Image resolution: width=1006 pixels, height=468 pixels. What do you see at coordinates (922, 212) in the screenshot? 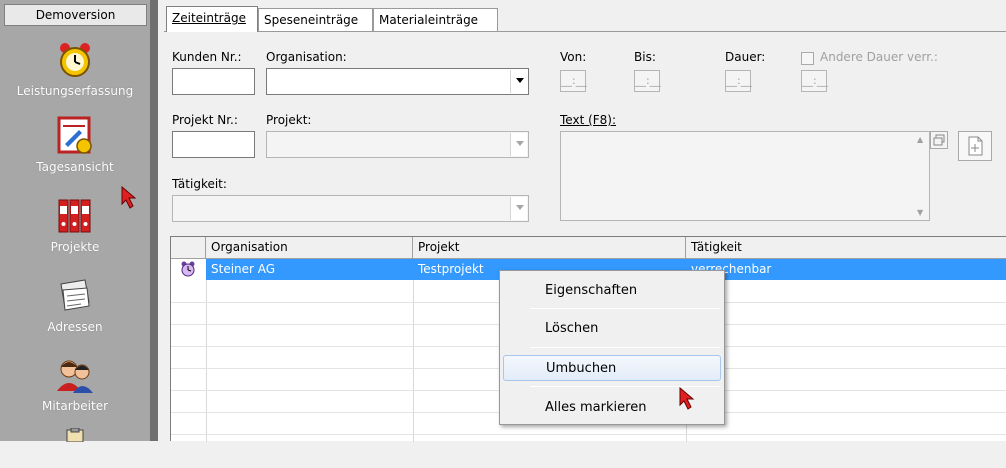
I see `scroll-down-icon: ▼` at bounding box center [922, 212].